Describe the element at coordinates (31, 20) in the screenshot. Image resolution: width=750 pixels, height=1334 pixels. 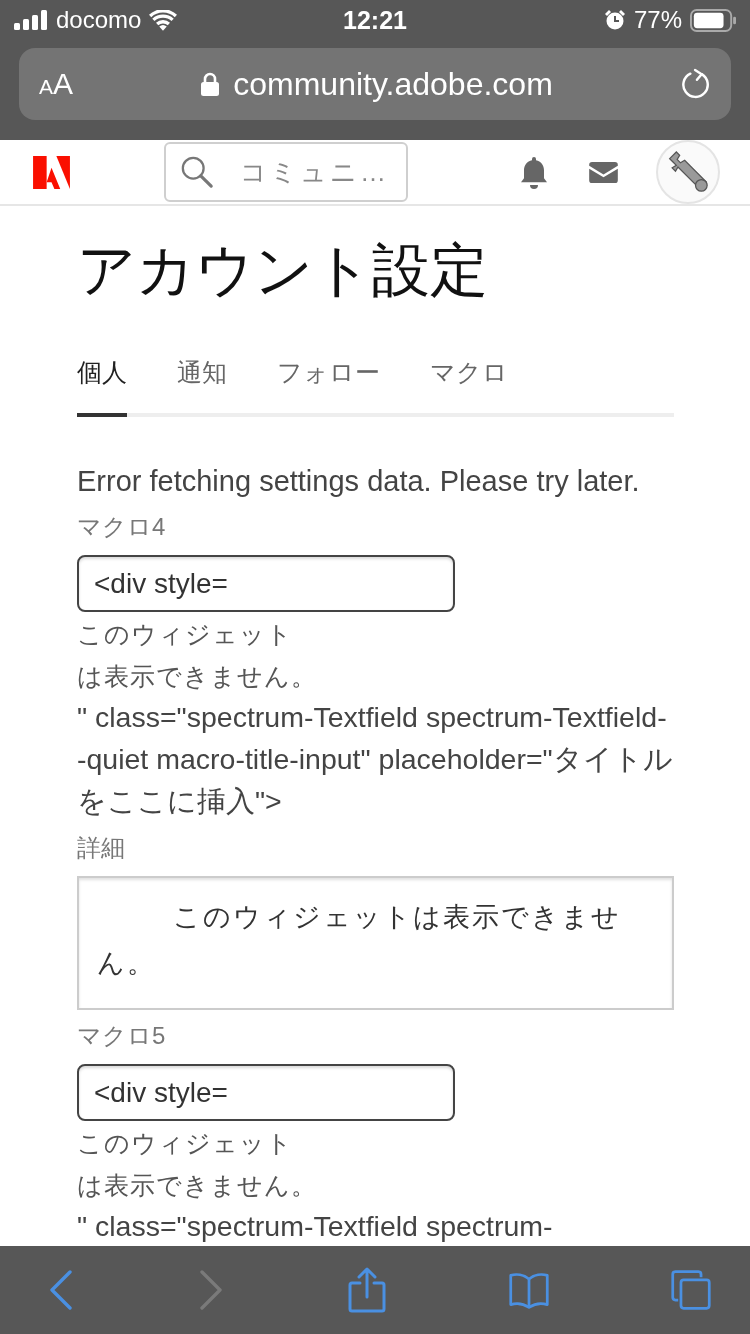
I see `signal-icon` at that location.